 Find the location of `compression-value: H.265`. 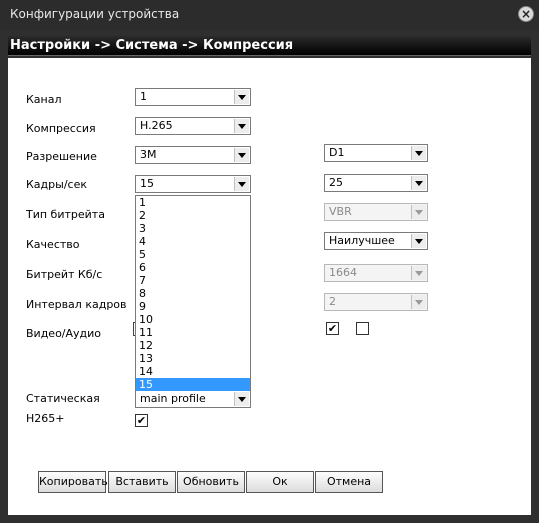

compression-value: H.265 is located at coordinates (156, 125).